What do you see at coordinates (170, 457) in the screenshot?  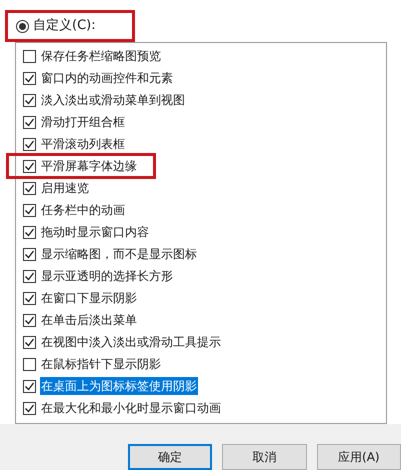 I see `dialog-button: 确定` at bounding box center [170, 457].